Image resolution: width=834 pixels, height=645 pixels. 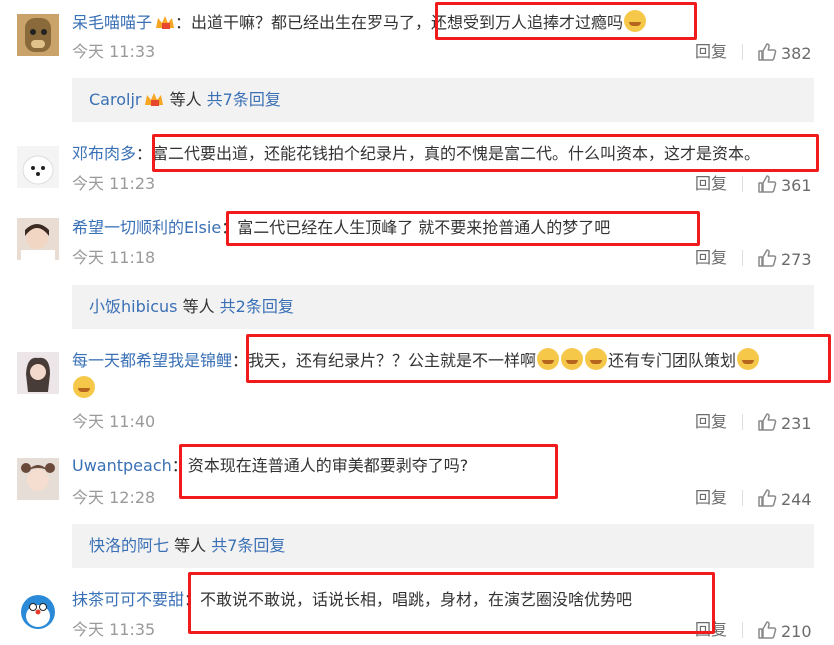 I want to click on comment-username: 抹茶可可不要甜, so click(x=128, y=599).